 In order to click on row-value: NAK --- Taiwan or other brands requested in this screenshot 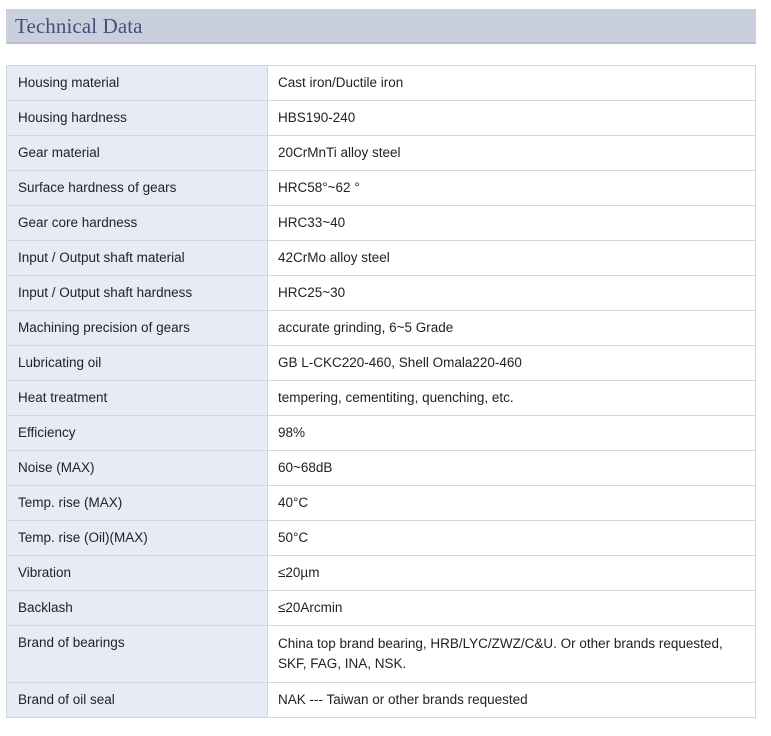, I will do `click(511, 700)`.